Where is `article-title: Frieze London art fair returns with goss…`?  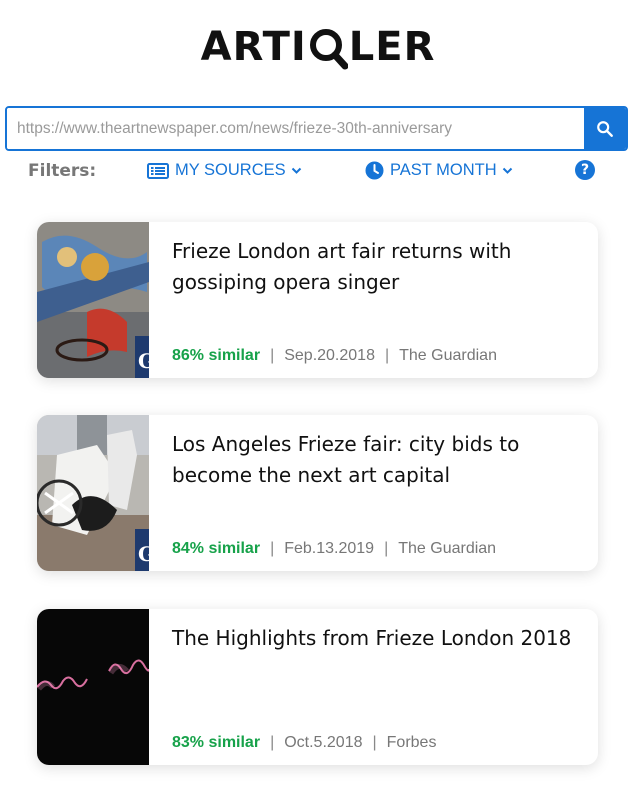 article-title: Frieze London art fair returns with goss… is located at coordinates (375, 267).